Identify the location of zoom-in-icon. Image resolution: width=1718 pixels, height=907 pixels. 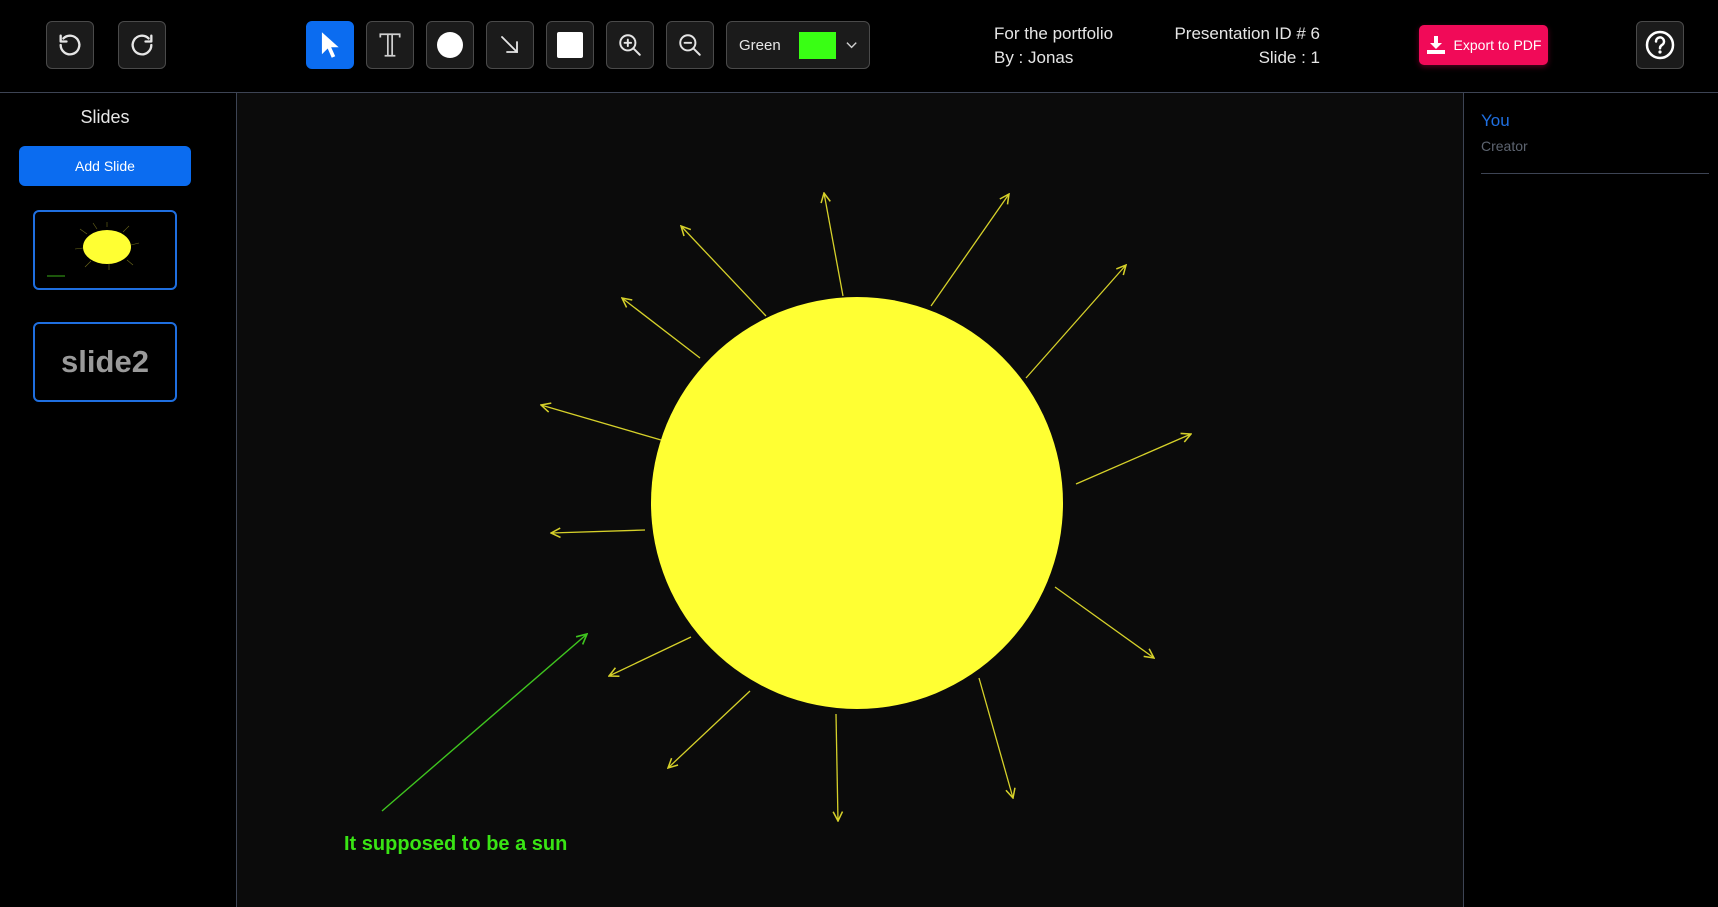
(630, 45).